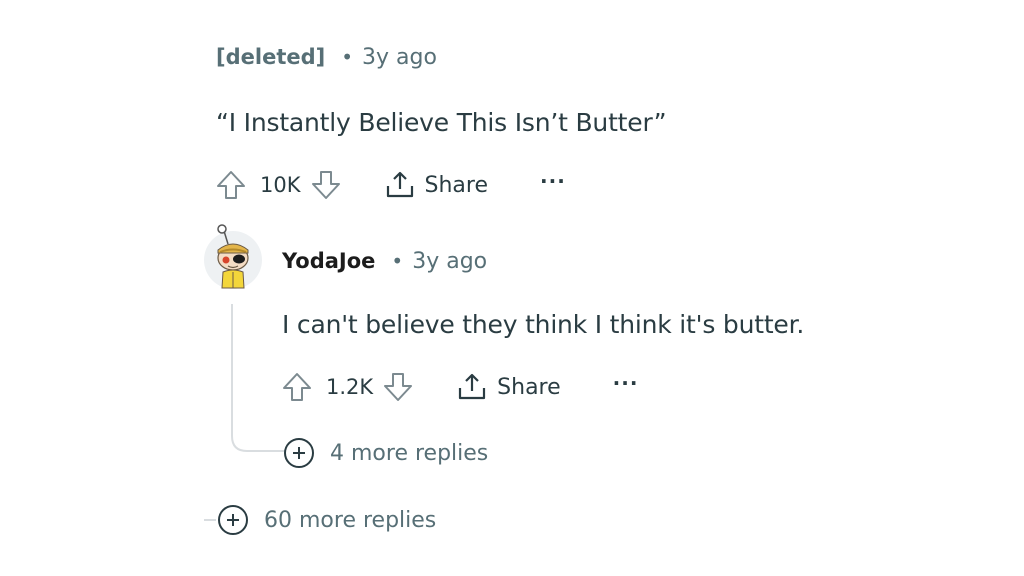 This screenshot has width=1024, height=576. What do you see at coordinates (271, 57) in the screenshot?
I see `author-name: [deleted]` at bounding box center [271, 57].